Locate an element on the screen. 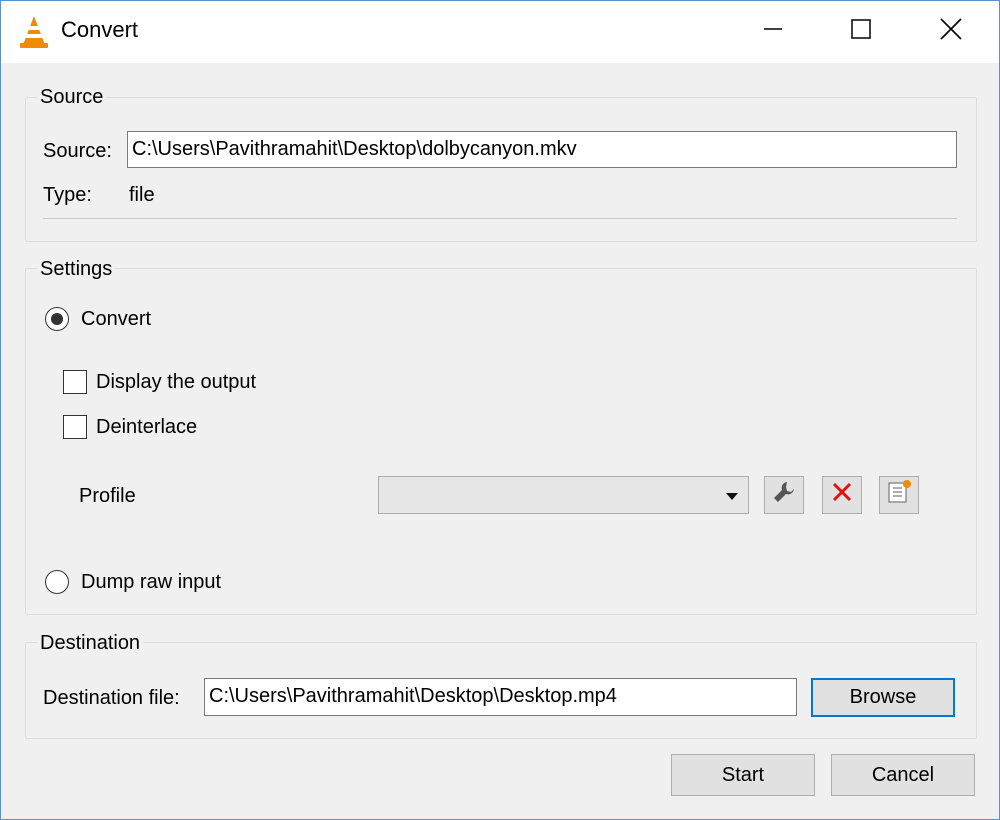 The image size is (1000, 820). maximize-button is located at coordinates (861, 32).